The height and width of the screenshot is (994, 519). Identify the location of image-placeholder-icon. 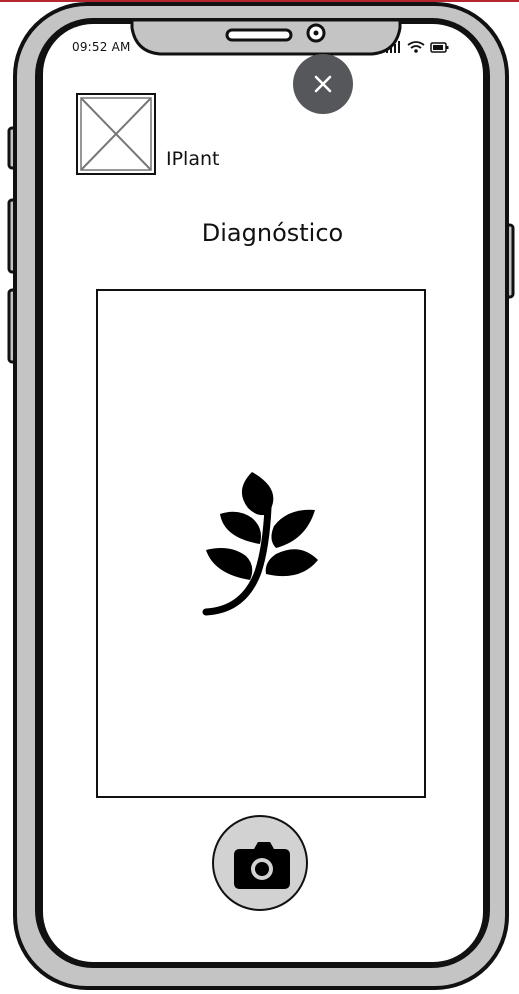
(116, 134).